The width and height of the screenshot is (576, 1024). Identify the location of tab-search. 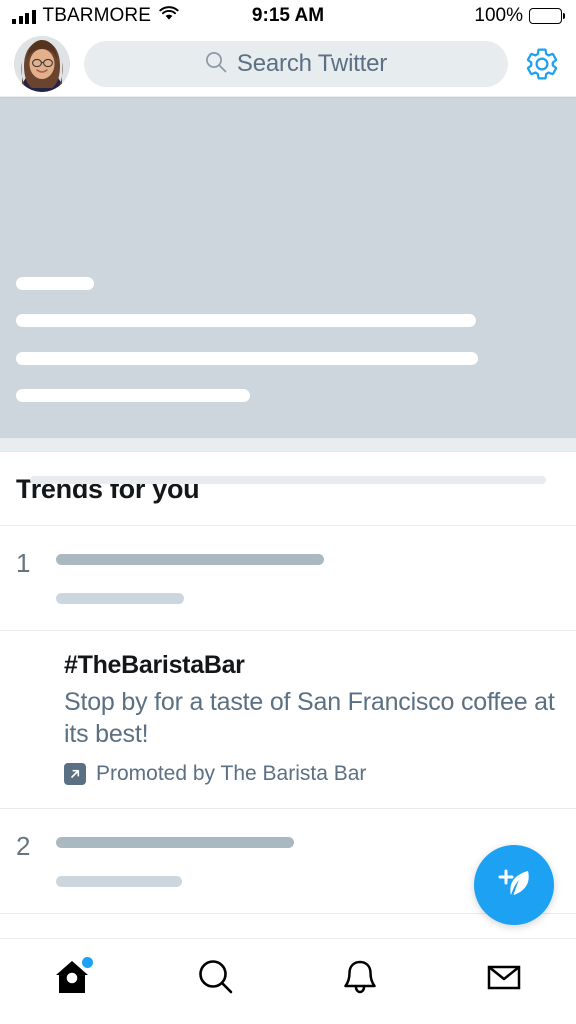
(216, 979).